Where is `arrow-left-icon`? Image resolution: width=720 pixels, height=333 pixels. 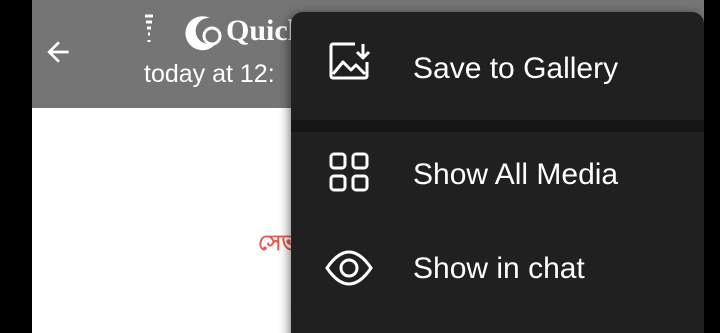 arrow-left-icon is located at coordinates (58, 52).